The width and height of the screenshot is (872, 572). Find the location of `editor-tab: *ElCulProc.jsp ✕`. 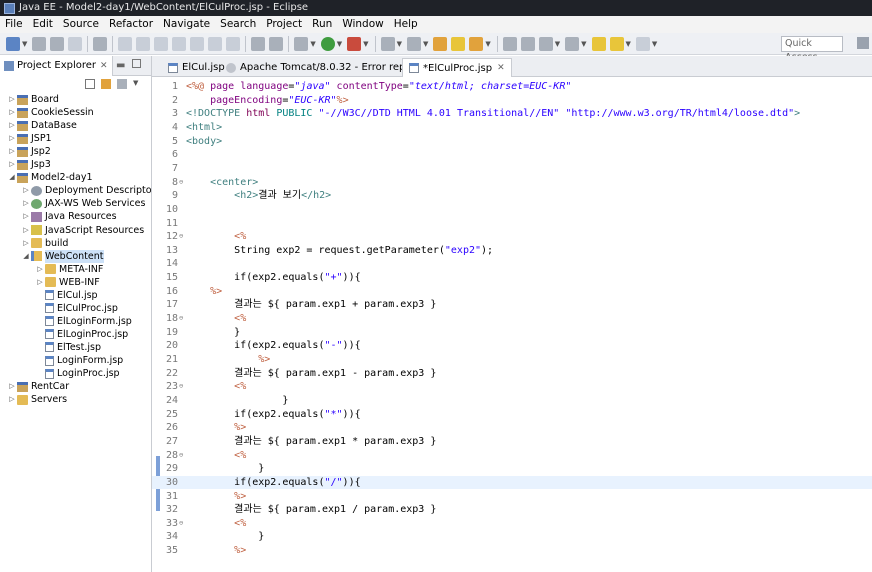

editor-tab: *ElCulProc.jsp ✕ is located at coordinates (457, 67).